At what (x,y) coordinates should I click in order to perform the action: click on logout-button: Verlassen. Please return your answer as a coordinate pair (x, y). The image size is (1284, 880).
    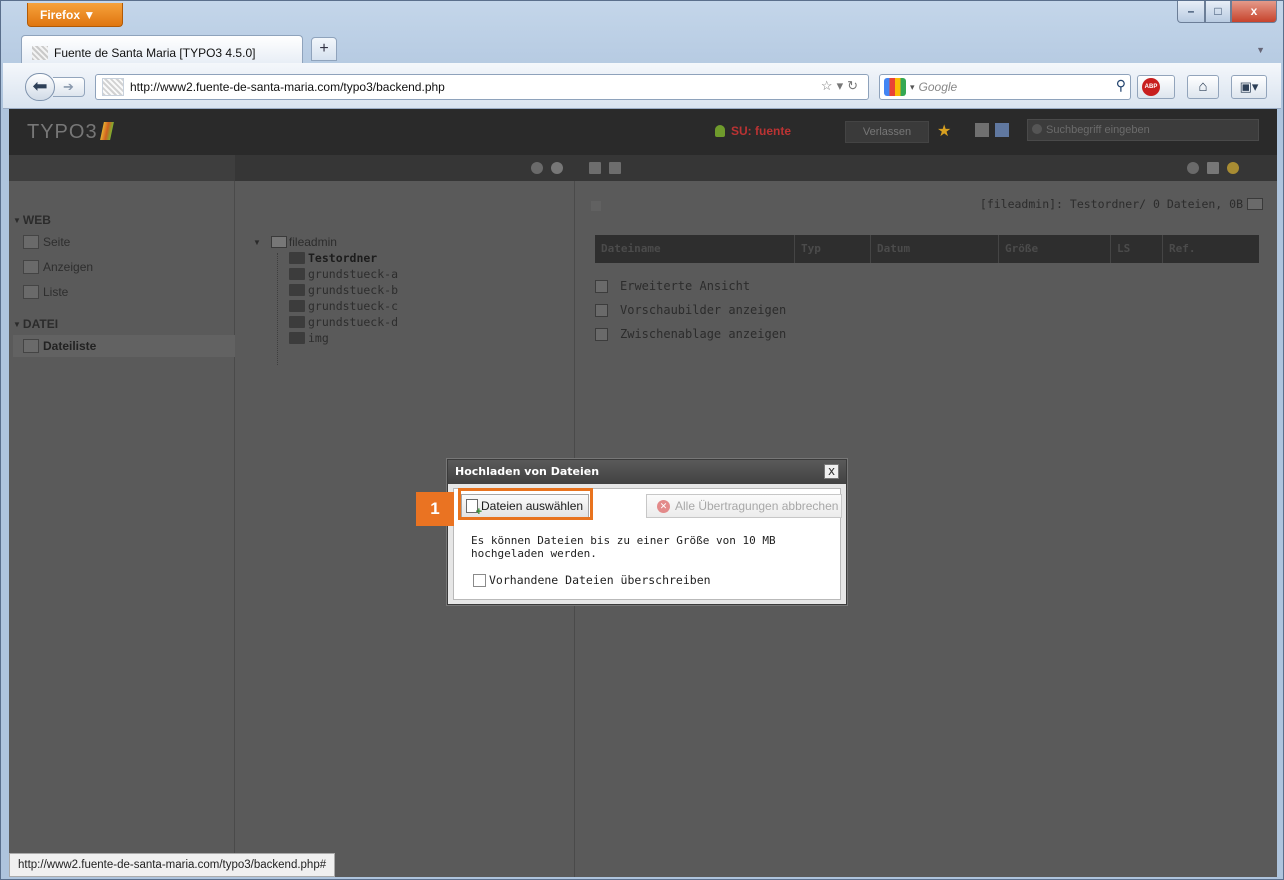
    Looking at the image, I should click on (887, 132).